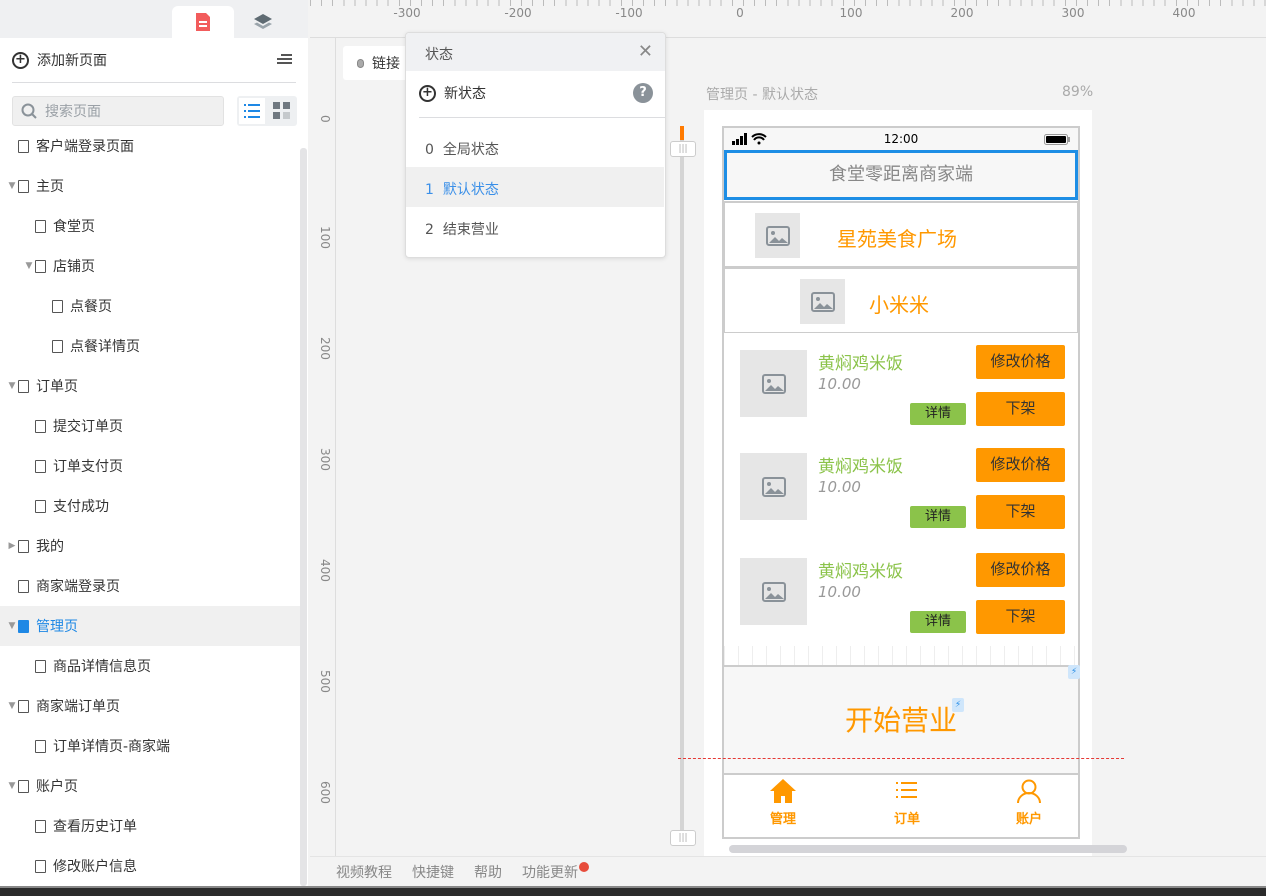  I want to click on nav-manage-label: 管理, so click(782, 819).